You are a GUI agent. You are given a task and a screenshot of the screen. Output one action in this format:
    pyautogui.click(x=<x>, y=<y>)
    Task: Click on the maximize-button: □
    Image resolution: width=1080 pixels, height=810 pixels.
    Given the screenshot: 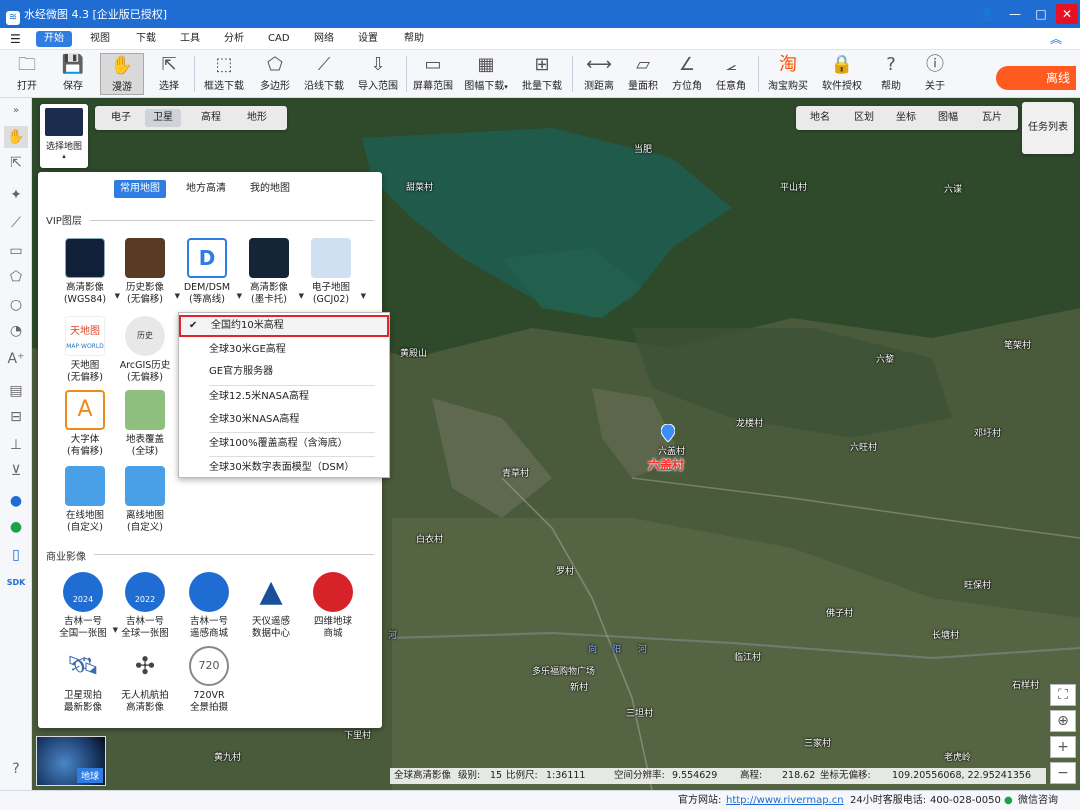 What is the action you would take?
    pyautogui.click(x=1041, y=14)
    